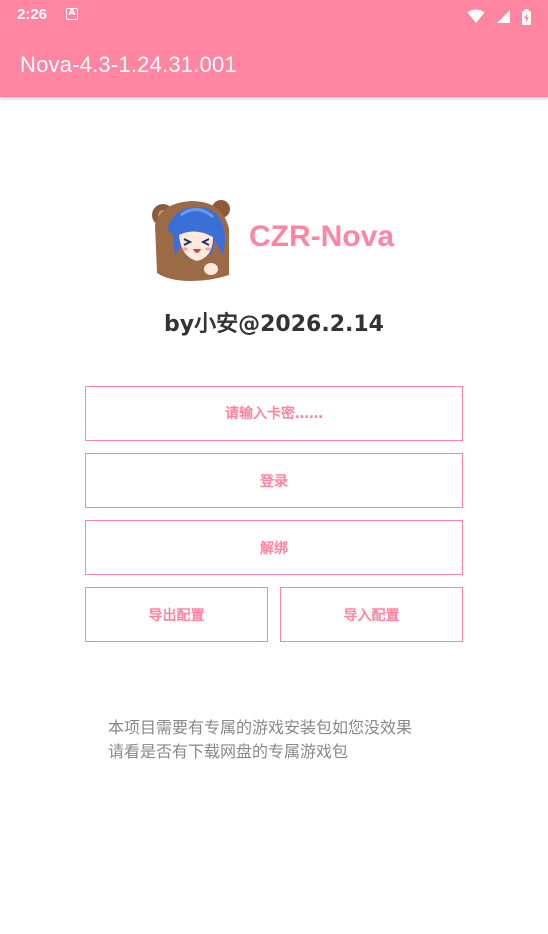 The image size is (548, 934). What do you see at coordinates (371, 614) in the screenshot?
I see `import-config-button: 导入配置` at bounding box center [371, 614].